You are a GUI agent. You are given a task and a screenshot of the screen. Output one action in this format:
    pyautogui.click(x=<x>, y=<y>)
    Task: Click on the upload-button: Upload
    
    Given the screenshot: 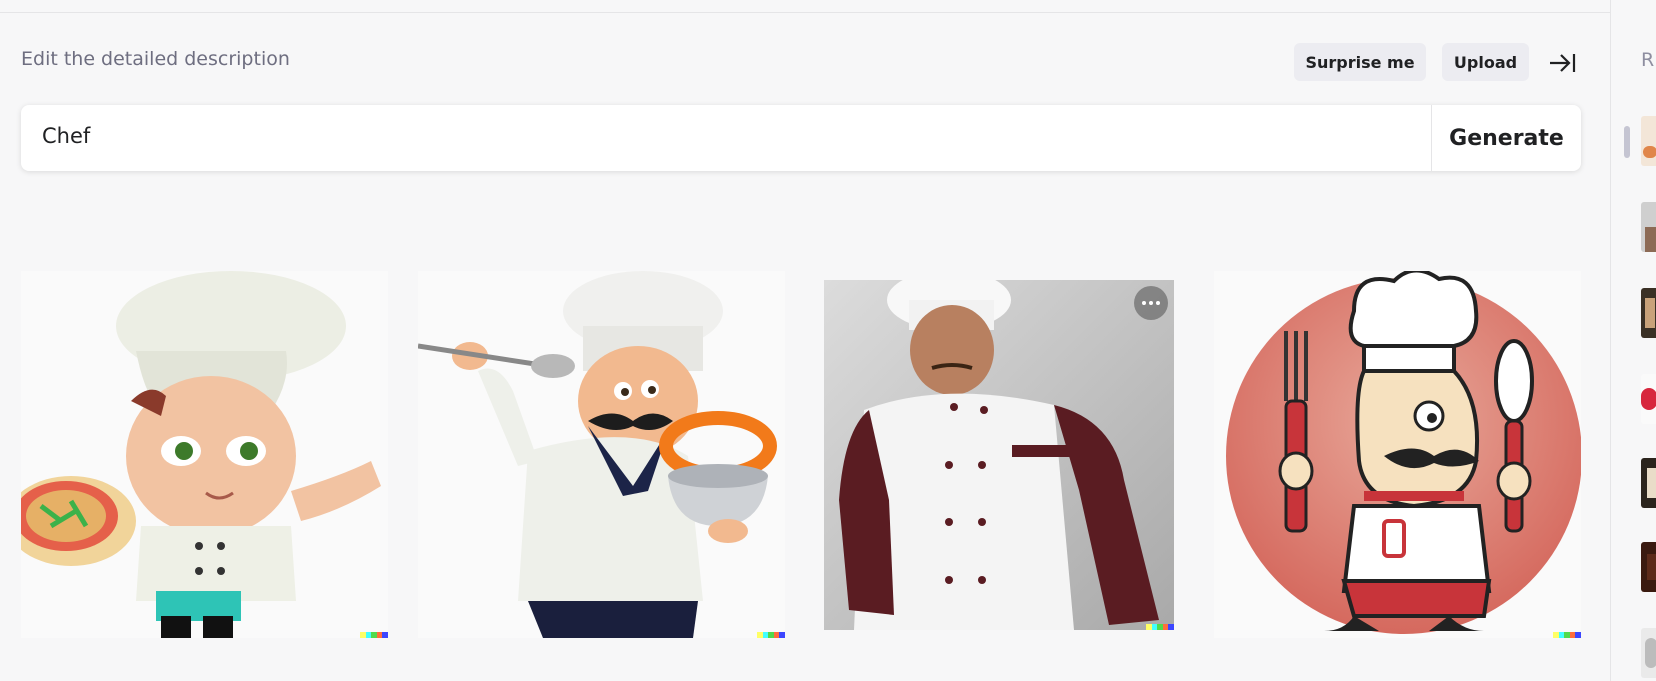 What is the action you would take?
    pyautogui.click(x=1485, y=62)
    